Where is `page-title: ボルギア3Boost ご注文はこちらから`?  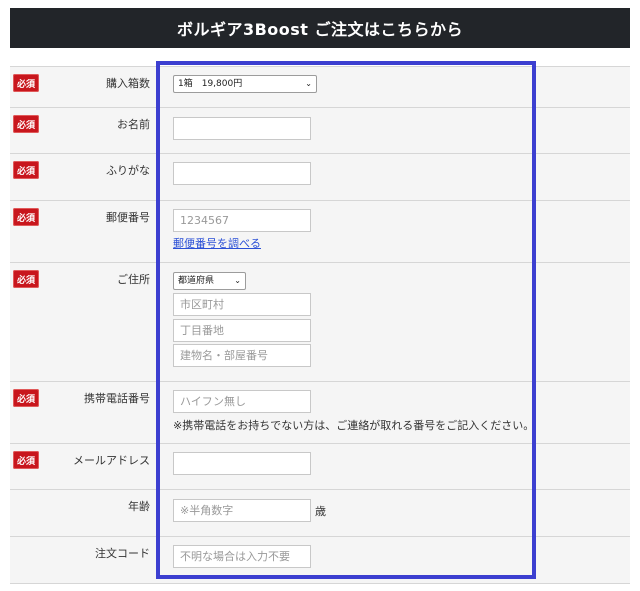
page-title: ボルギア3Boost ご注文はこちらから is located at coordinates (320, 29).